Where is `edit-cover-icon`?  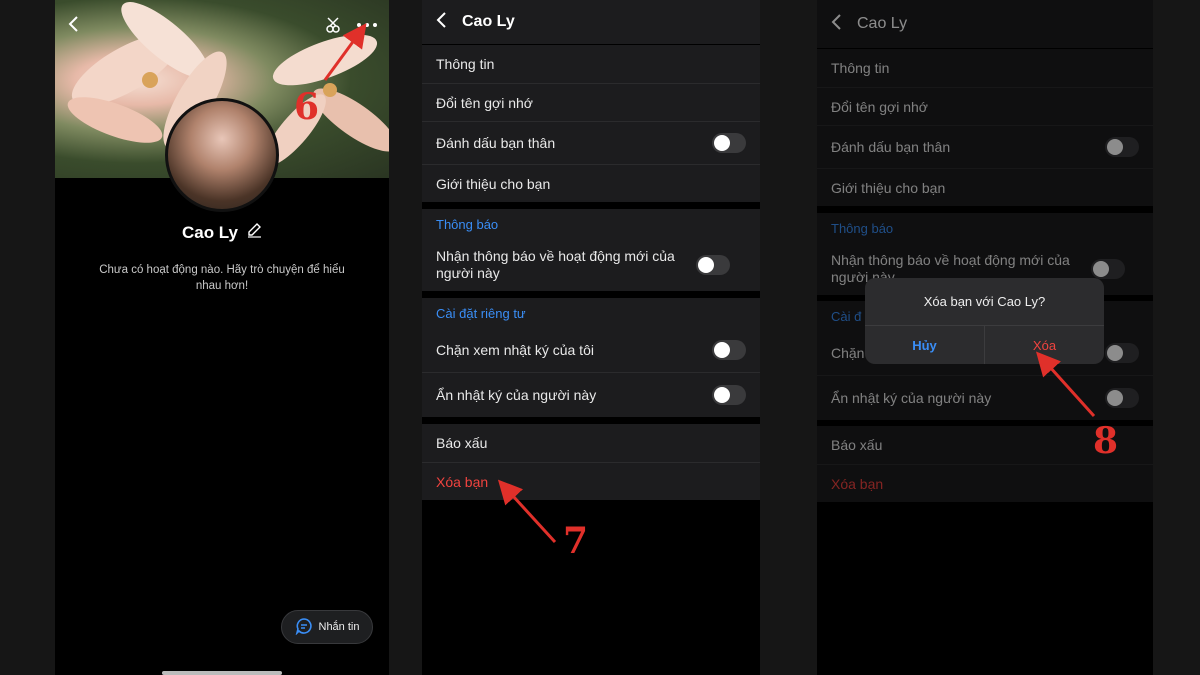 edit-cover-icon is located at coordinates (333, 28).